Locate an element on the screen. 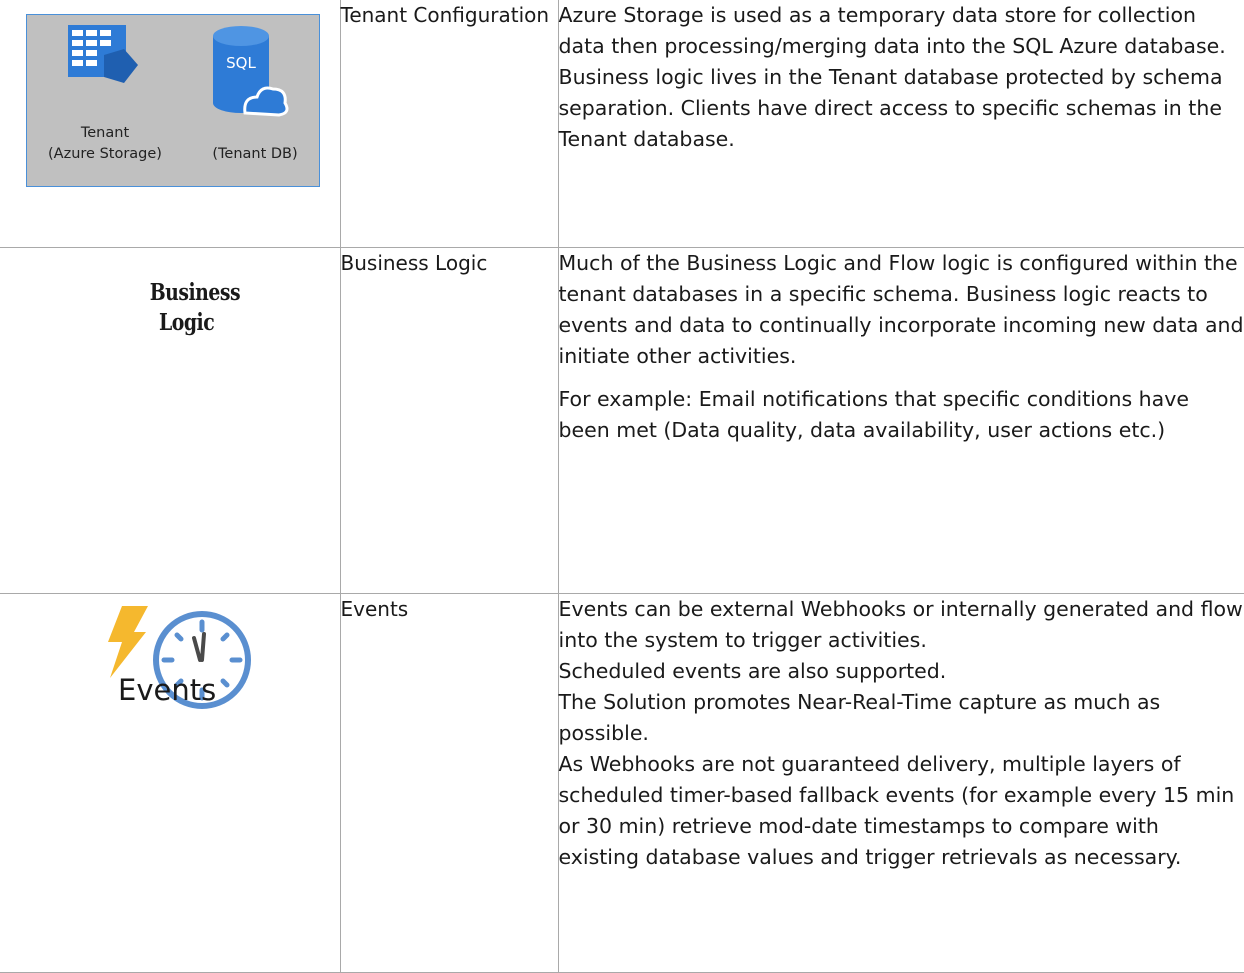  icon-cell: Tenant (Azure Storage) SQL (Tenant DB) is located at coordinates (170, 123).